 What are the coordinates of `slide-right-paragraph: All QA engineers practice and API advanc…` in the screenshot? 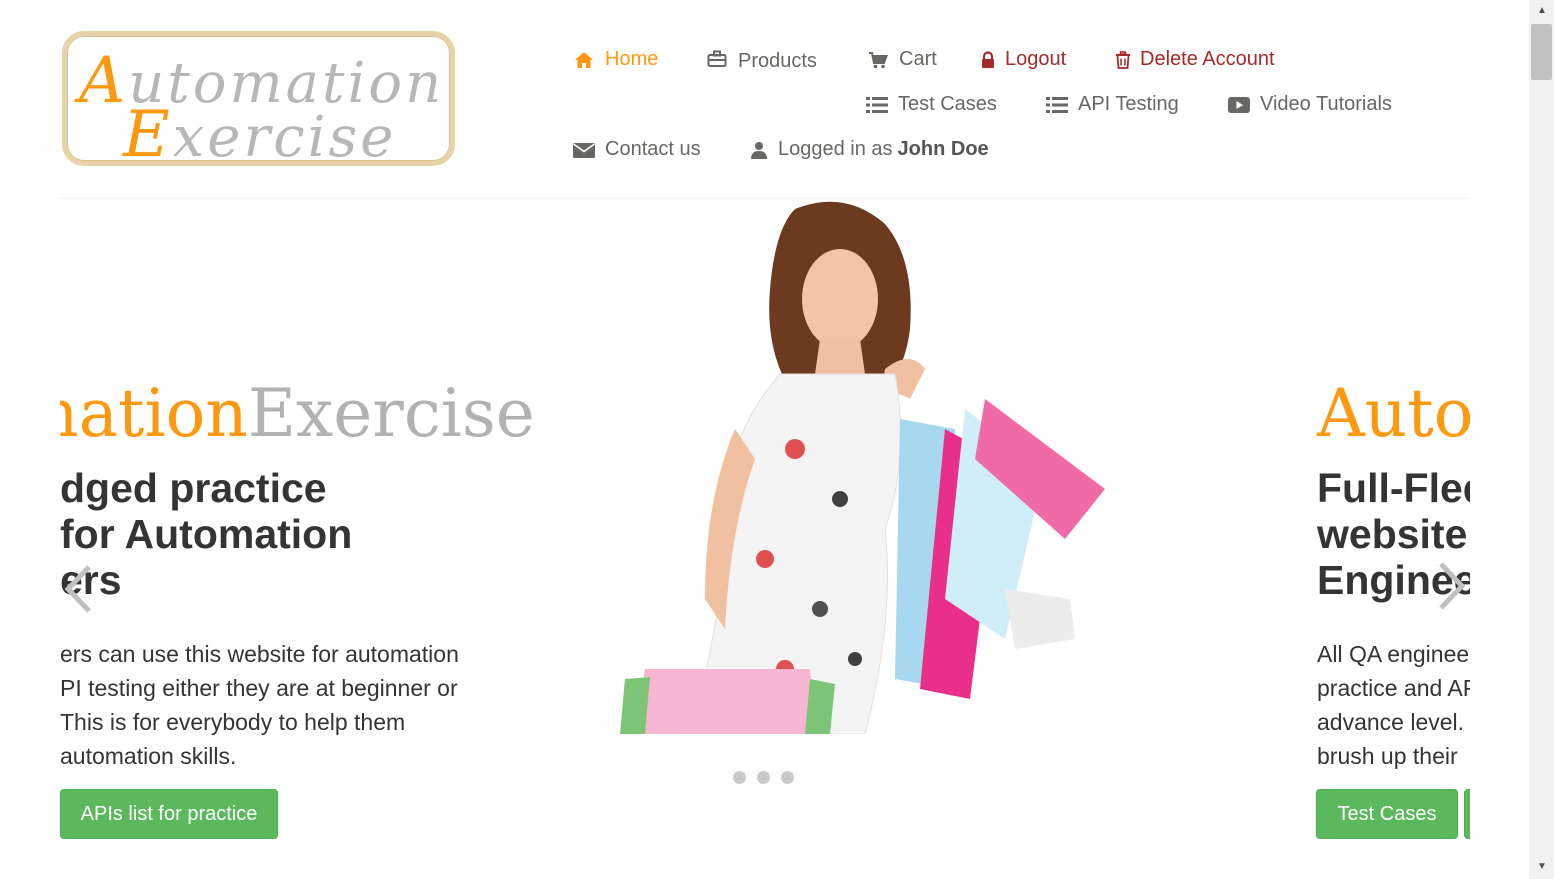 It's located at (1393, 705).